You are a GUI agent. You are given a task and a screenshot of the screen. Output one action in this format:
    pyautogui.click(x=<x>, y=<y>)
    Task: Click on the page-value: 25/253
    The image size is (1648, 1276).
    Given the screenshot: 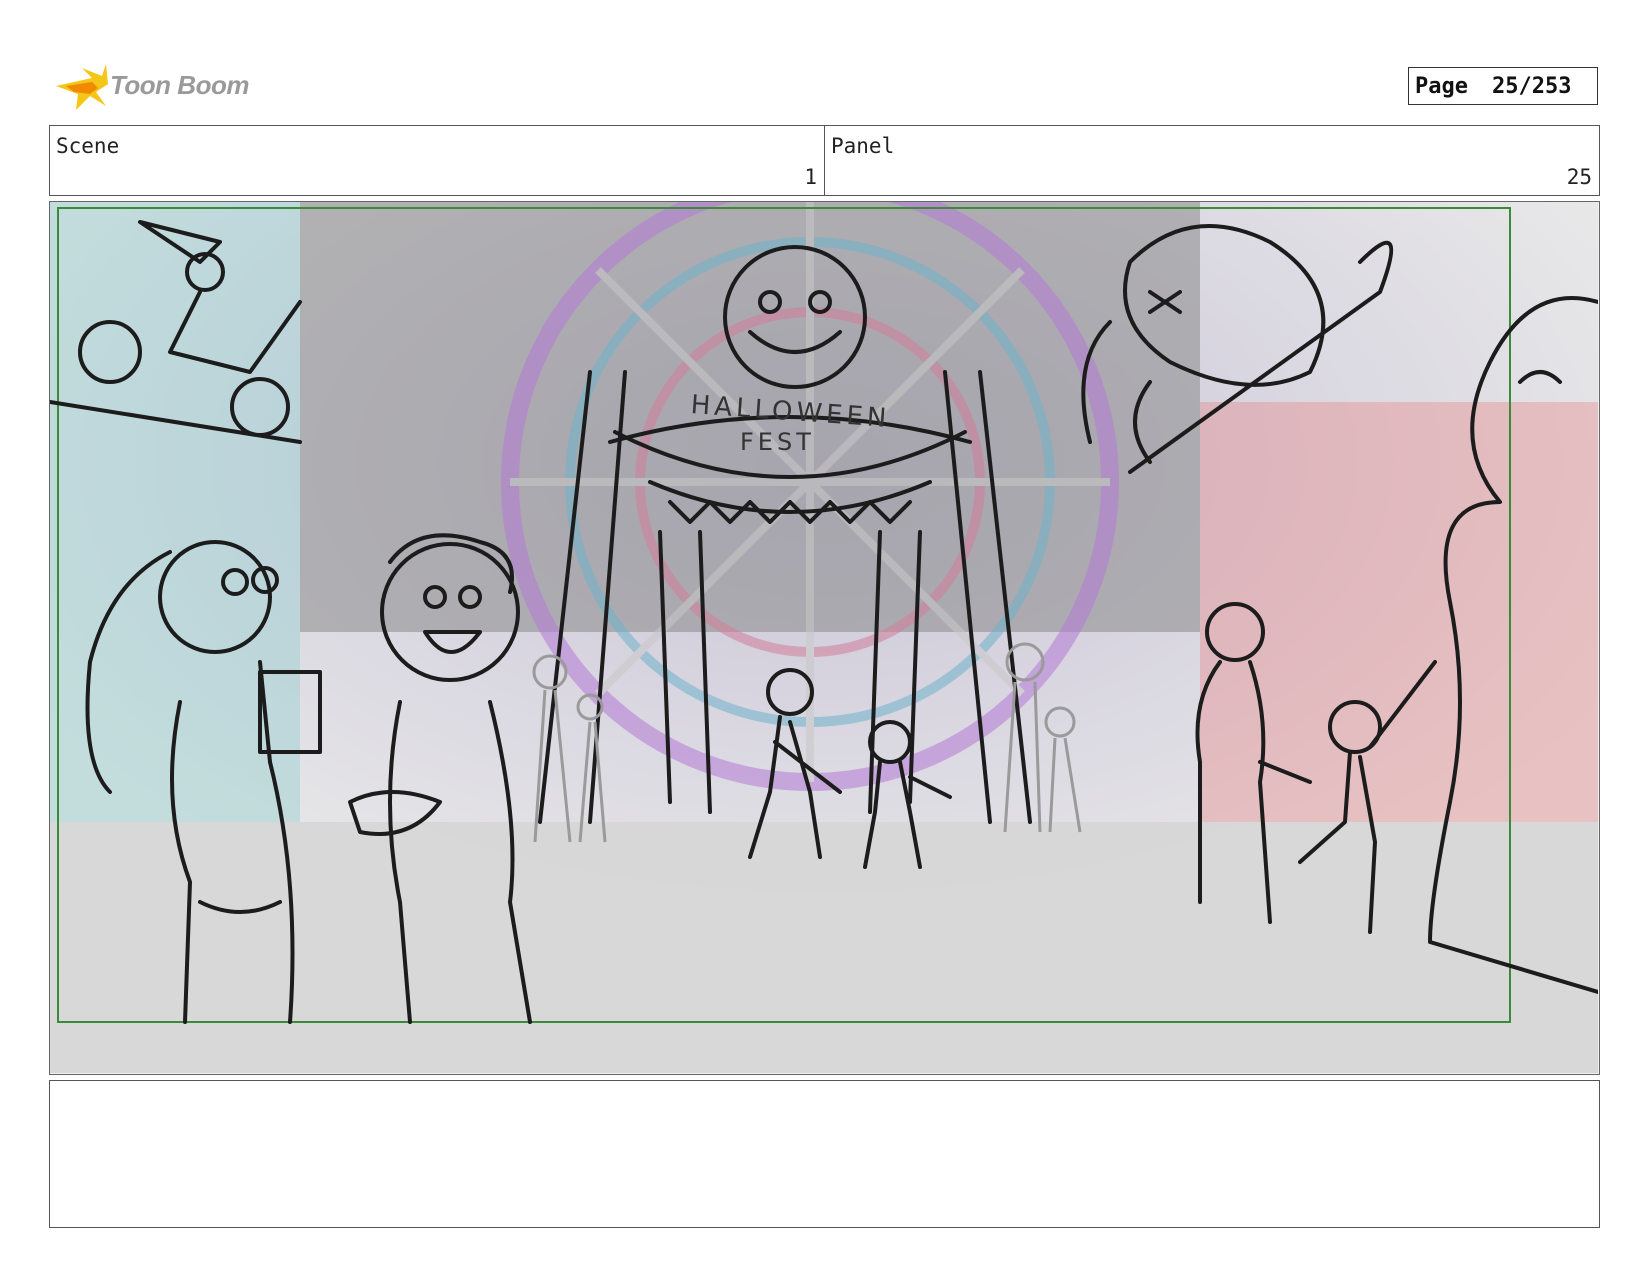 What is the action you would take?
    pyautogui.click(x=1531, y=86)
    